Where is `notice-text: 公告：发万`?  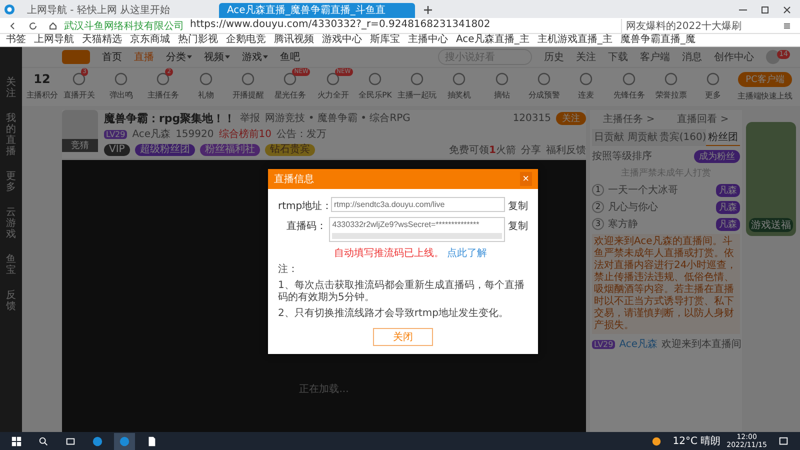 notice-text: 公告：发万 is located at coordinates (301, 135).